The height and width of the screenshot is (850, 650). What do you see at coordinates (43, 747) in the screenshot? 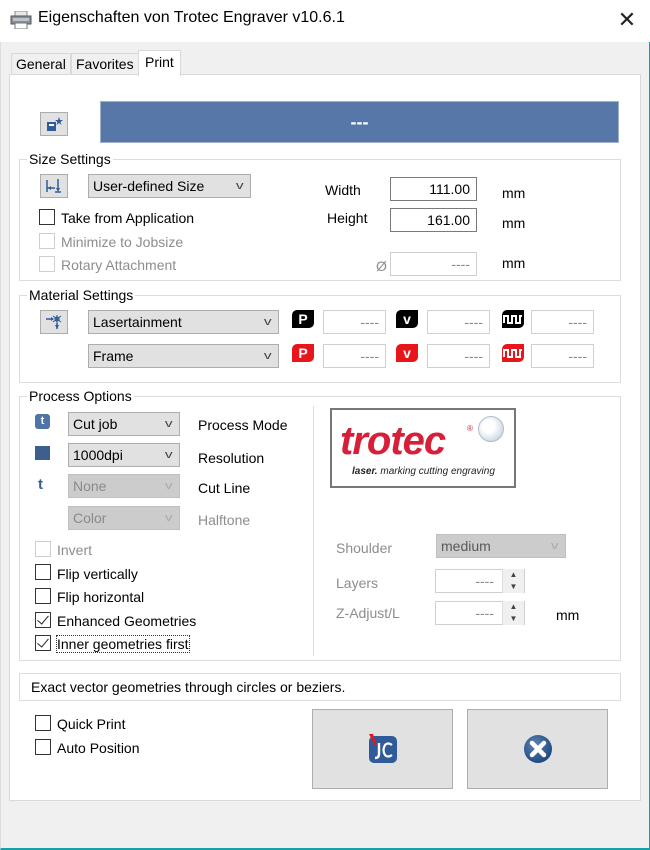
I see `auto-position-checkbox` at bounding box center [43, 747].